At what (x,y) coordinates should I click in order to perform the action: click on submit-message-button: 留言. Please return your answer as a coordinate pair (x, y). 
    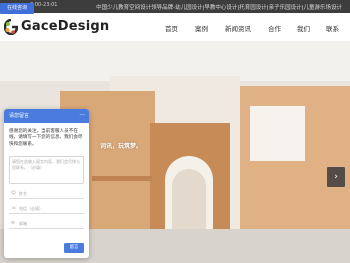
    Looking at the image, I should click on (74, 248).